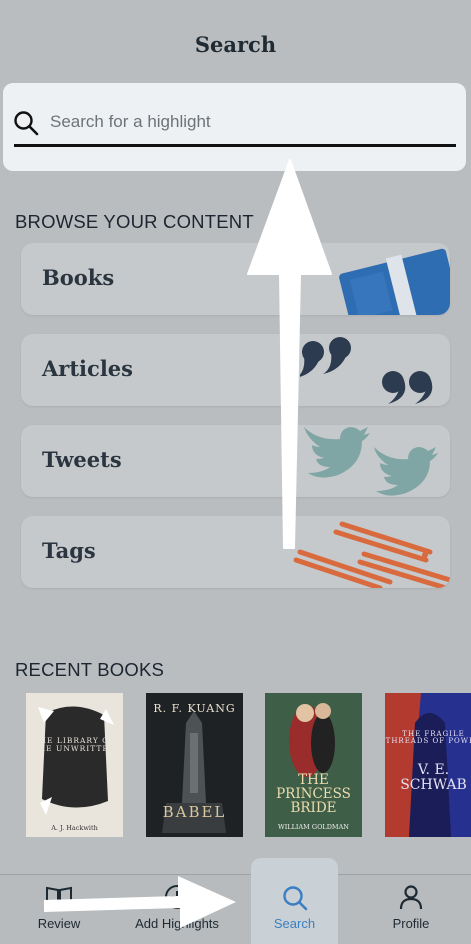 This screenshot has height=944, width=471. Describe the element at coordinates (394, 281) in the screenshot. I see `book-icon` at that location.